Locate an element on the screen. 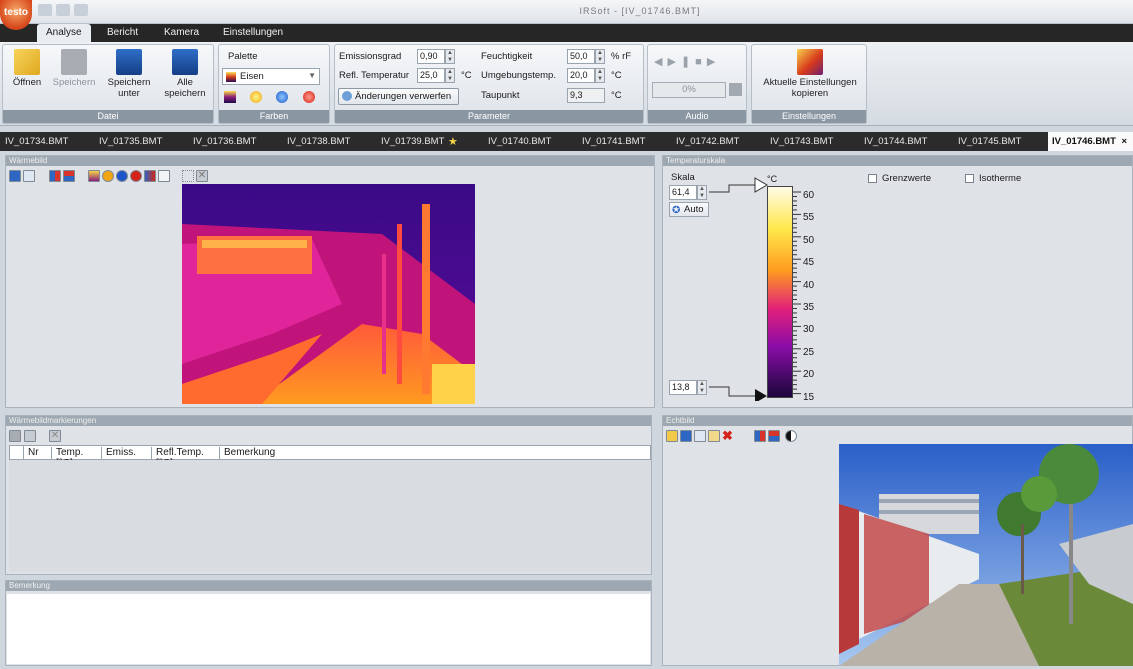 The height and width of the screenshot is (669, 1133). scale-max-input: 61,4 is located at coordinates (683, 192).